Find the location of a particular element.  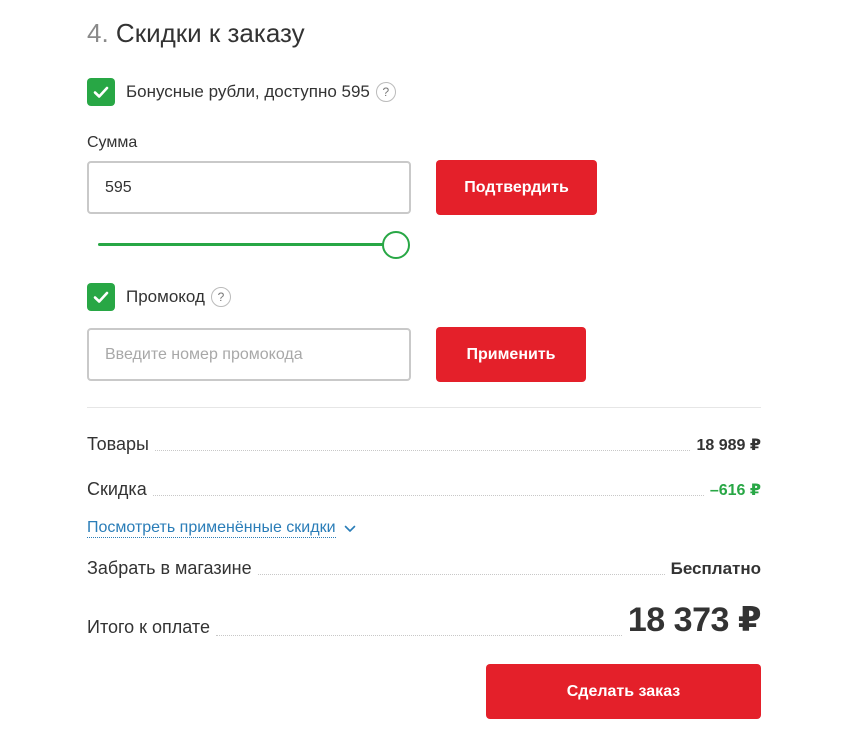

goods-label: Товары is located at coordinates (118, 444).